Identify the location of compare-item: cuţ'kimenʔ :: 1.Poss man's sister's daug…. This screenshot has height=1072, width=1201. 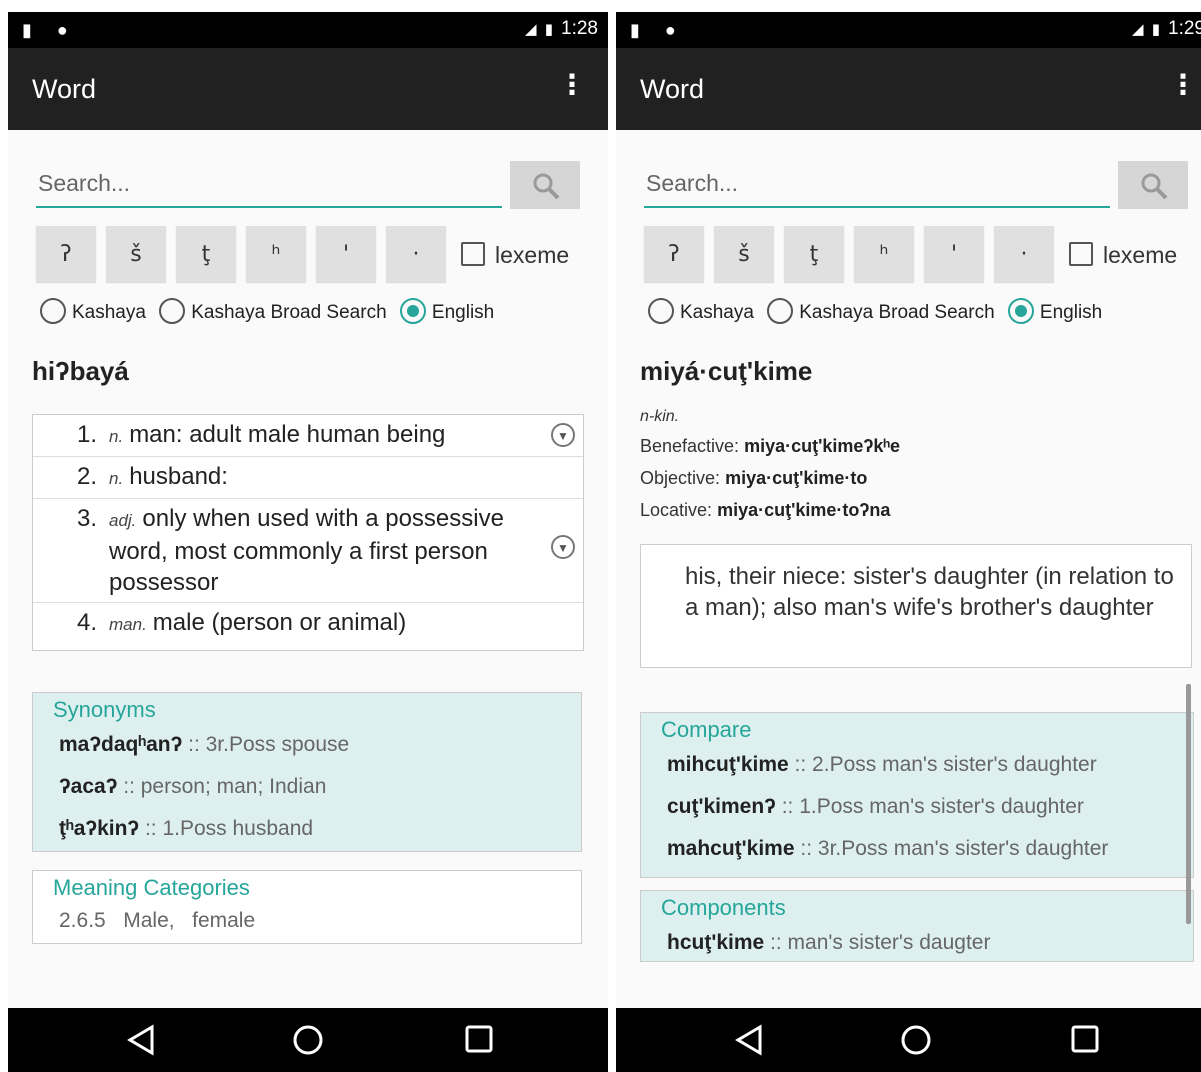
(917, 810).